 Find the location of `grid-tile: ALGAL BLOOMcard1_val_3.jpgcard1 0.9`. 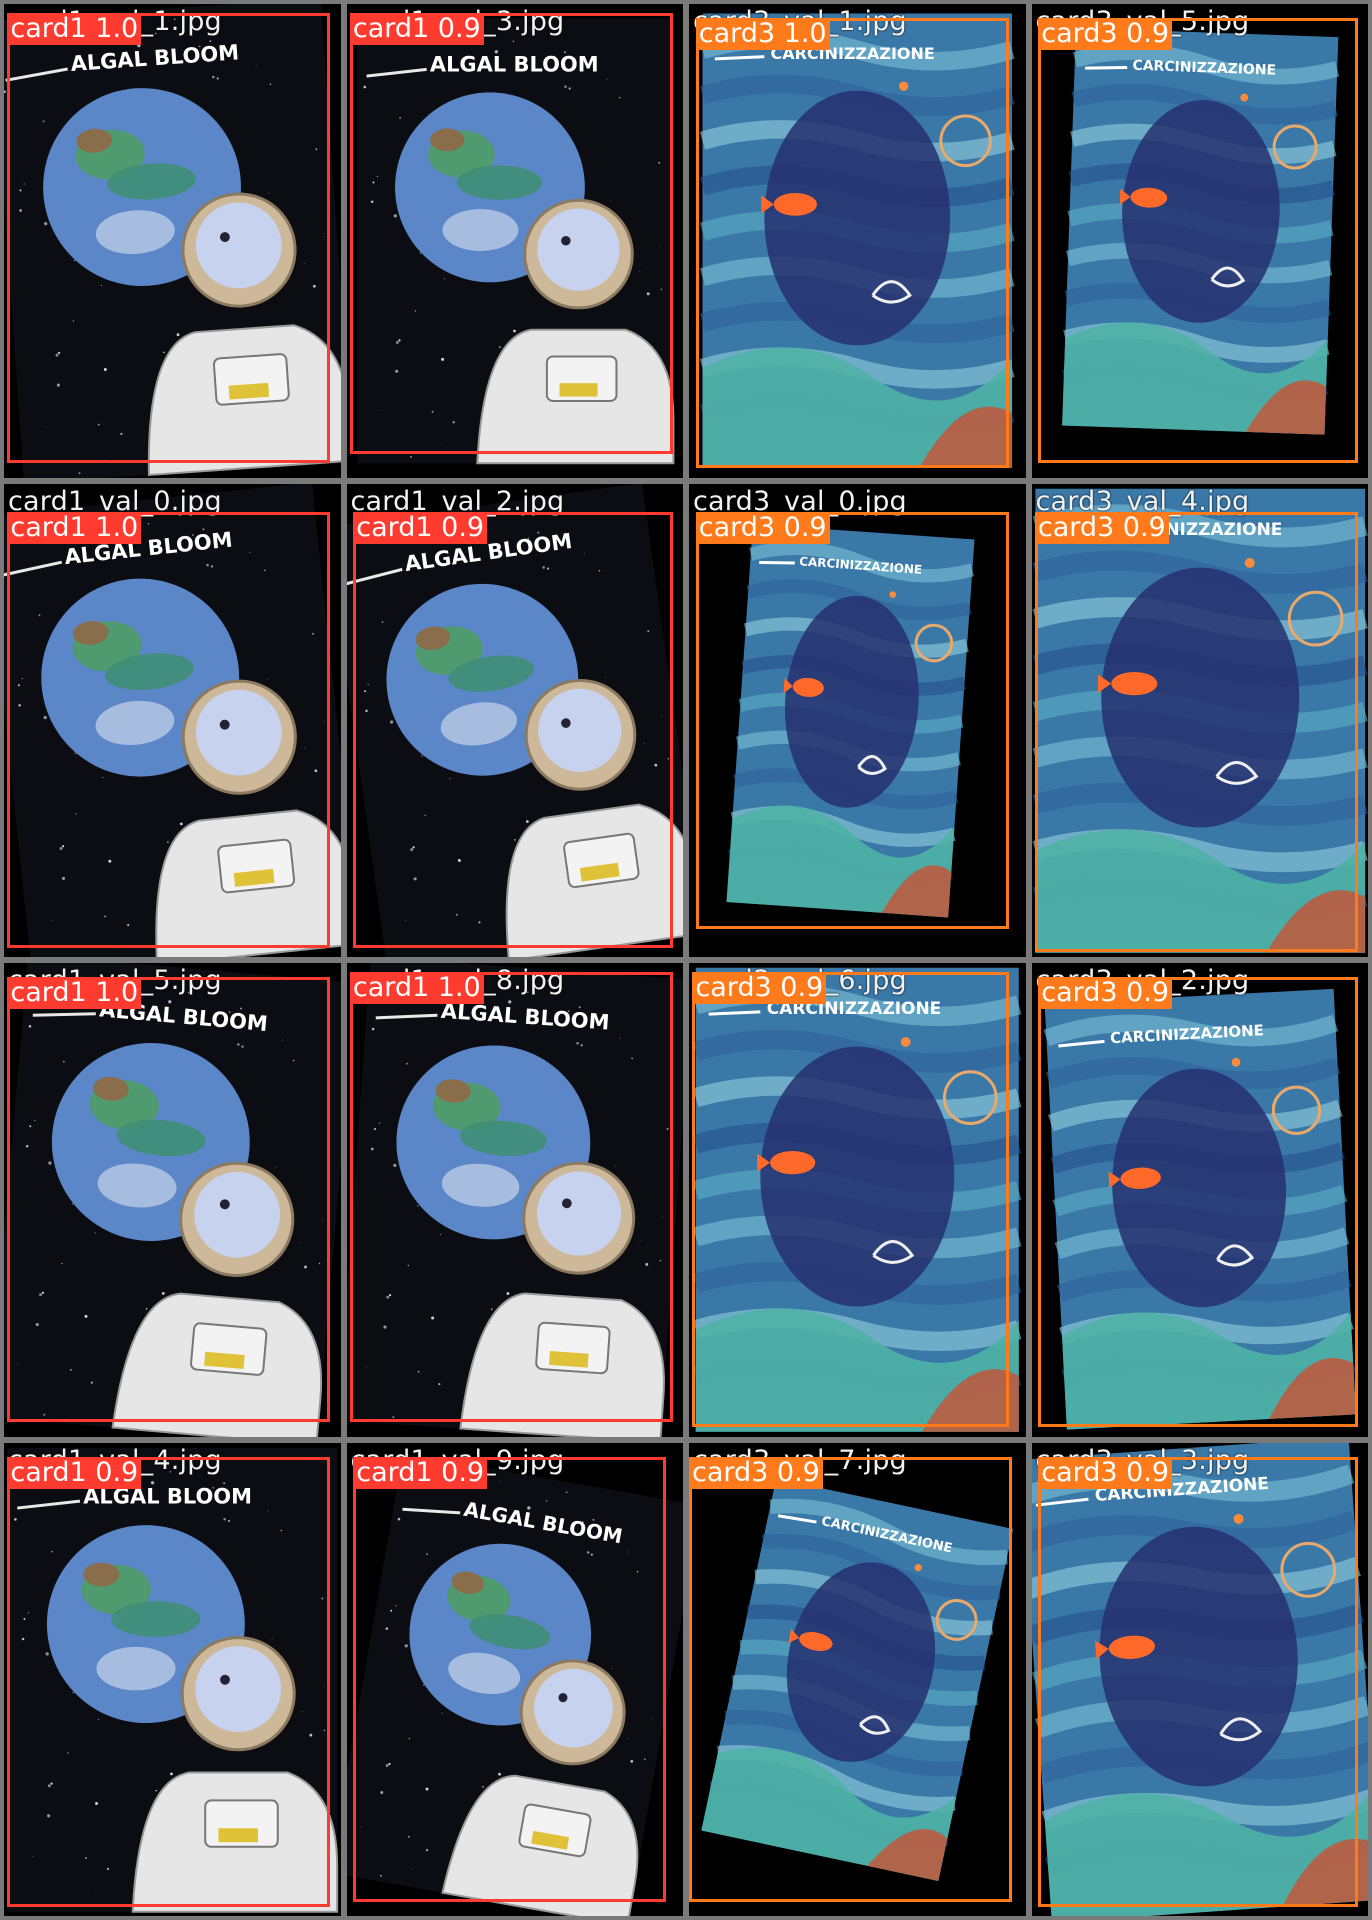

grid-tile: ALGAL BLOOMcard1_val_3.jpgcard1 0.9 is located at coordinates (514, 241).